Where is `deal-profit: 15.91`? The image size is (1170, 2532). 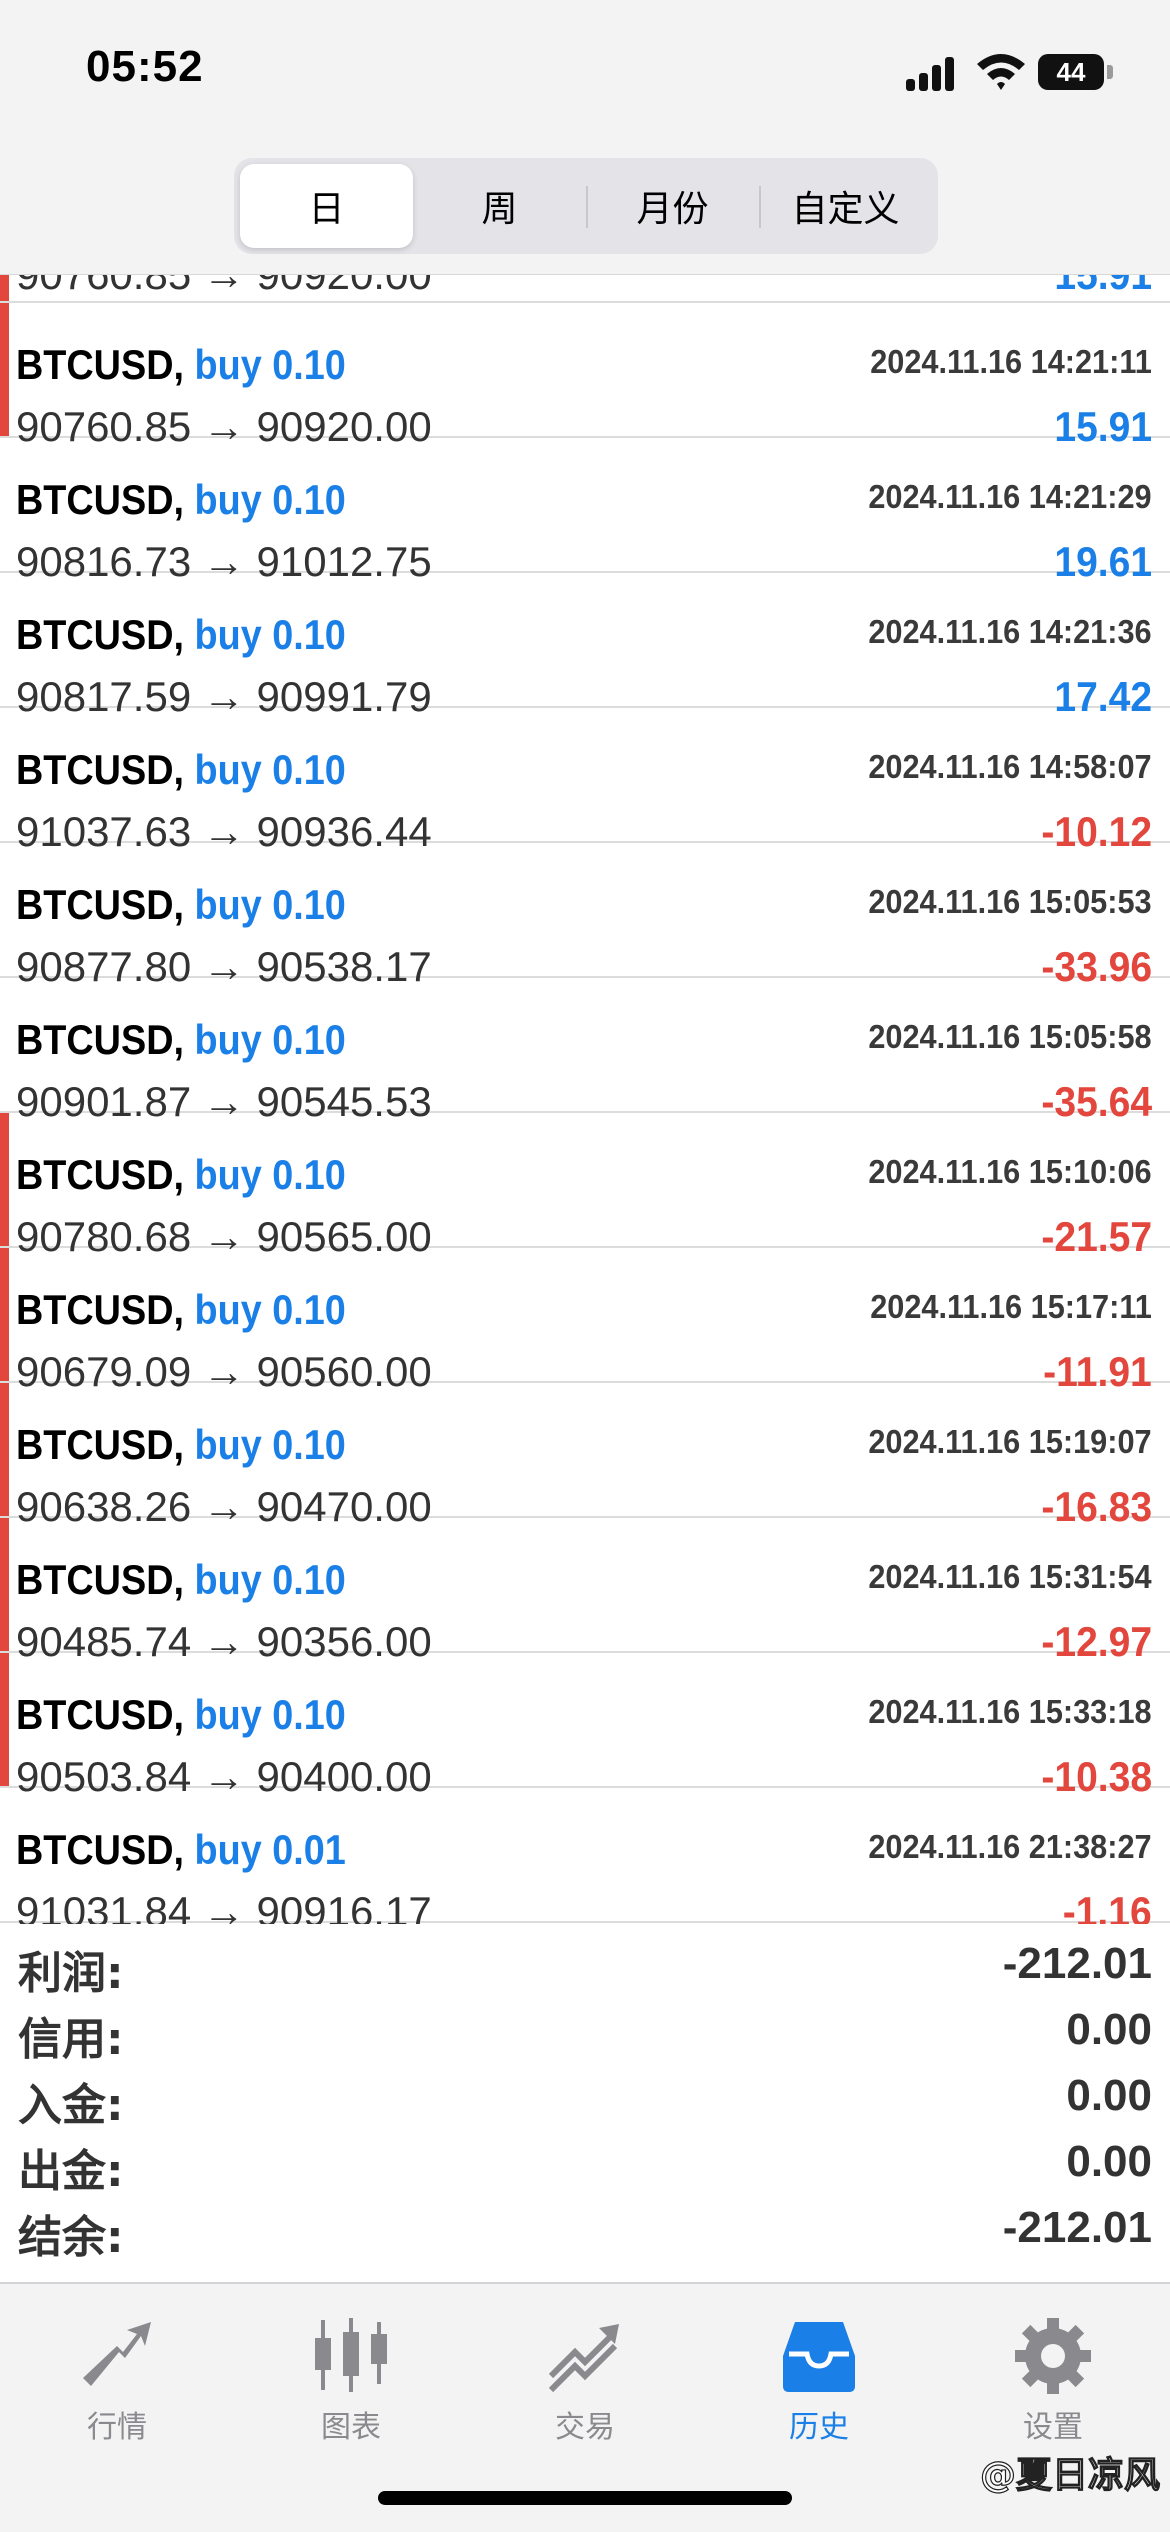
deal-profit: 15.91 is located at coordinates (1103, 286).